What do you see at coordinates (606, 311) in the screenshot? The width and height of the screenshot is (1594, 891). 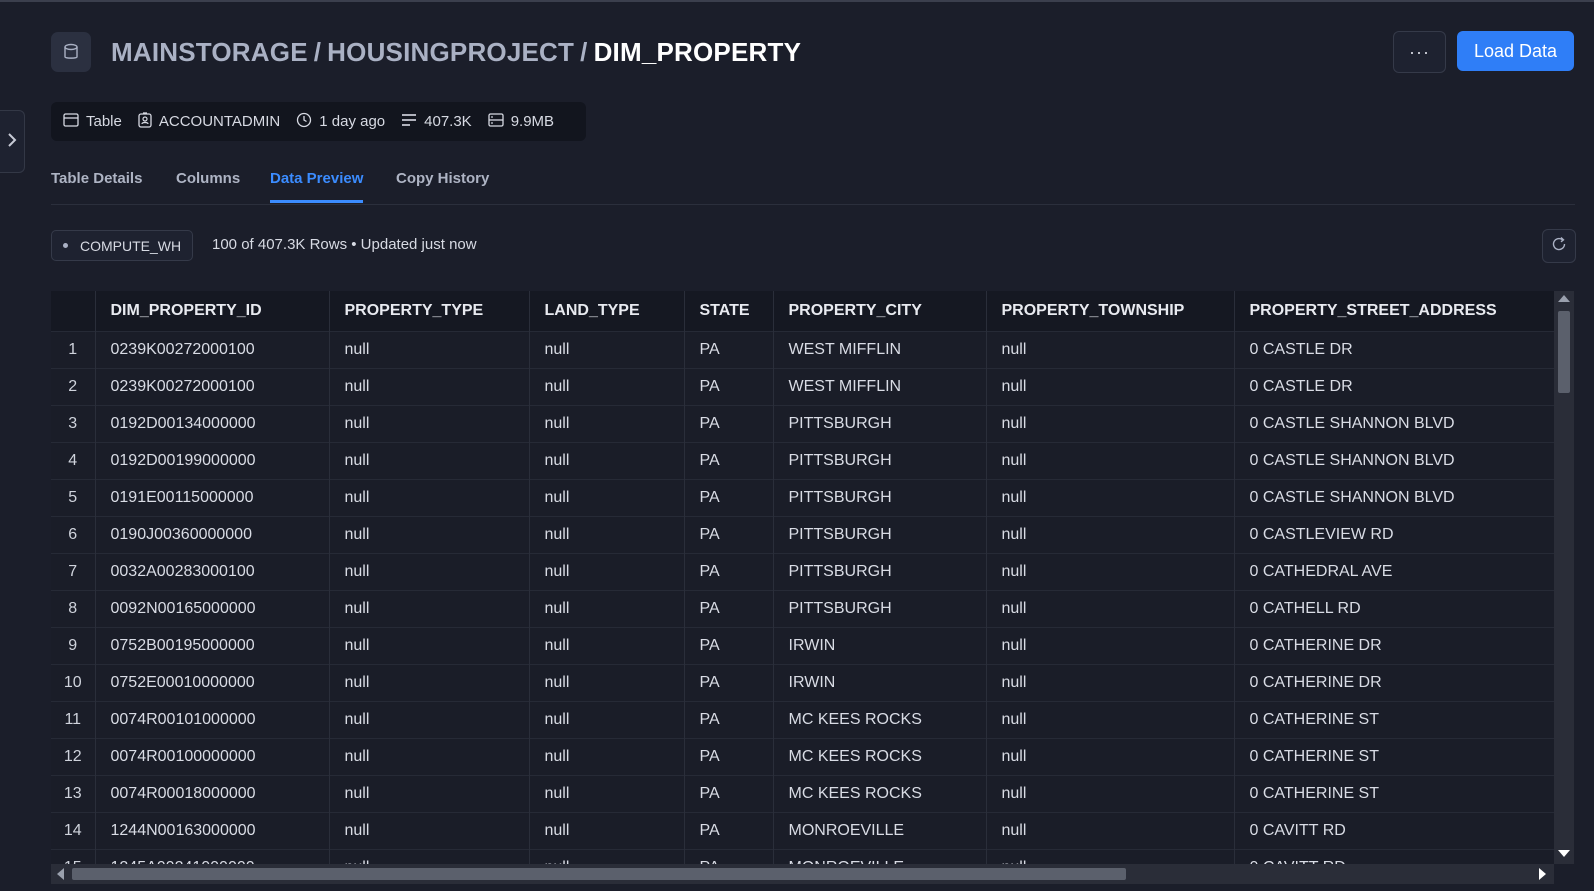 I see `column-header: LAND_TYPE` at bounding box center [606, 311].